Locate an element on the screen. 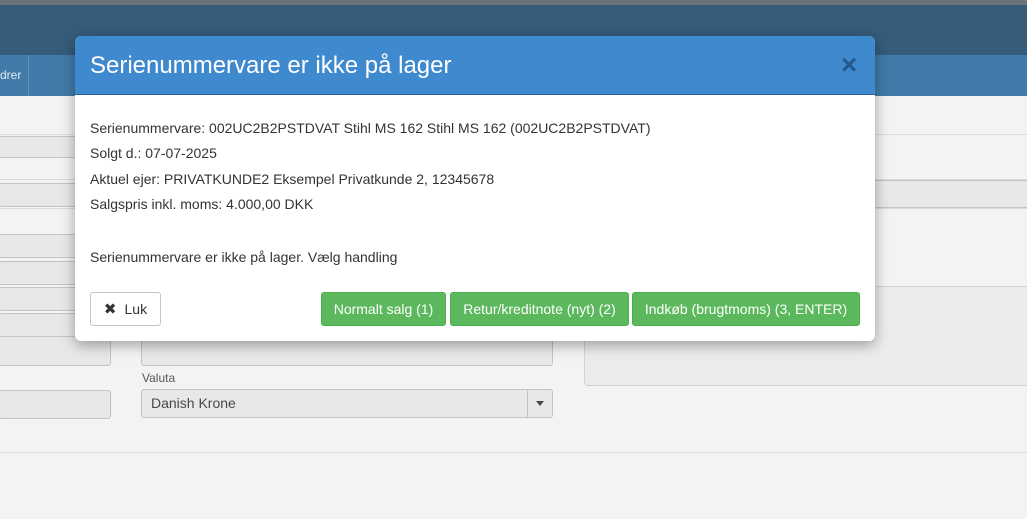 The height and width of the screenshot is (519, 1027). normal-sale-button: Normalt salg (1) is located at coordinates (383, 309).